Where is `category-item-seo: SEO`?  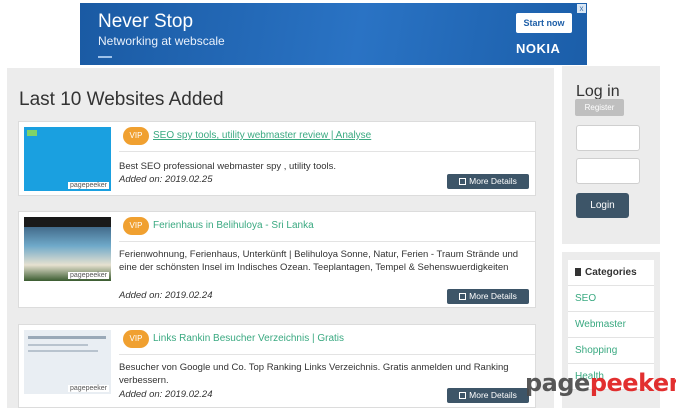
category-item-seo: SEO is located at coordinates (611, 299).